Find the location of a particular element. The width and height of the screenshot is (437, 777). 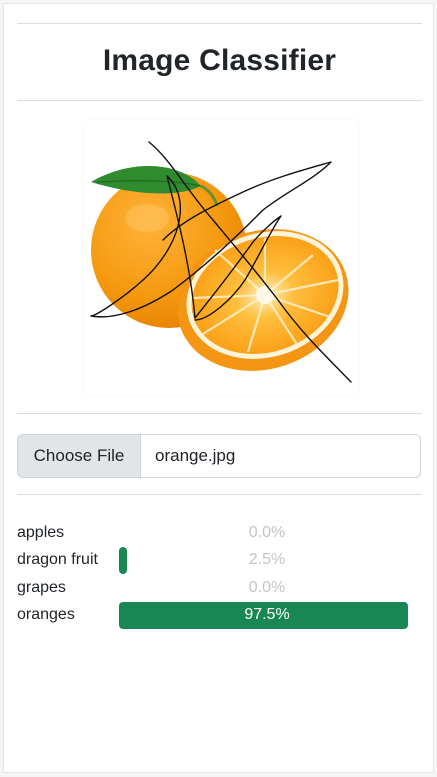

input-divider is located at coordinates (219, 494).